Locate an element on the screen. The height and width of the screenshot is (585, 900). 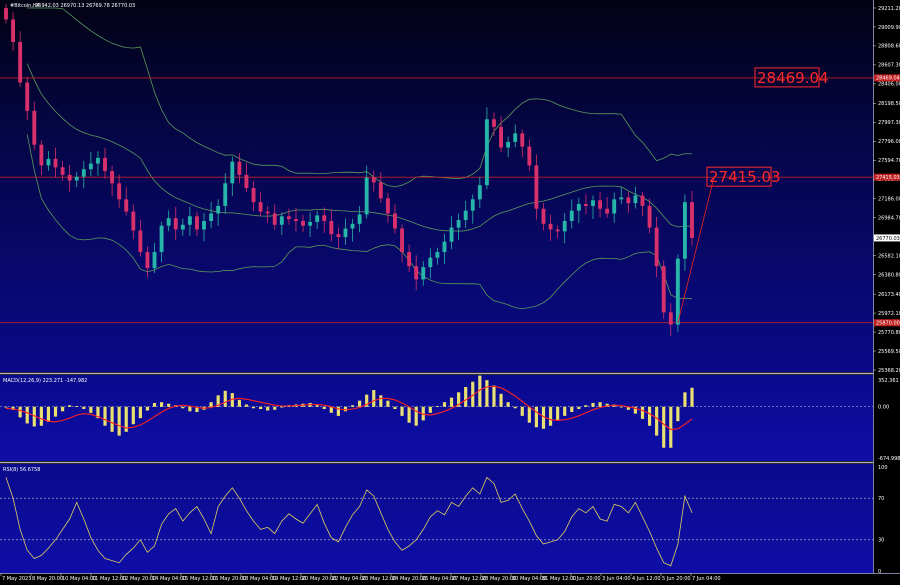
price-tick-label: 28607.30 is located at coordinates (889, 66).